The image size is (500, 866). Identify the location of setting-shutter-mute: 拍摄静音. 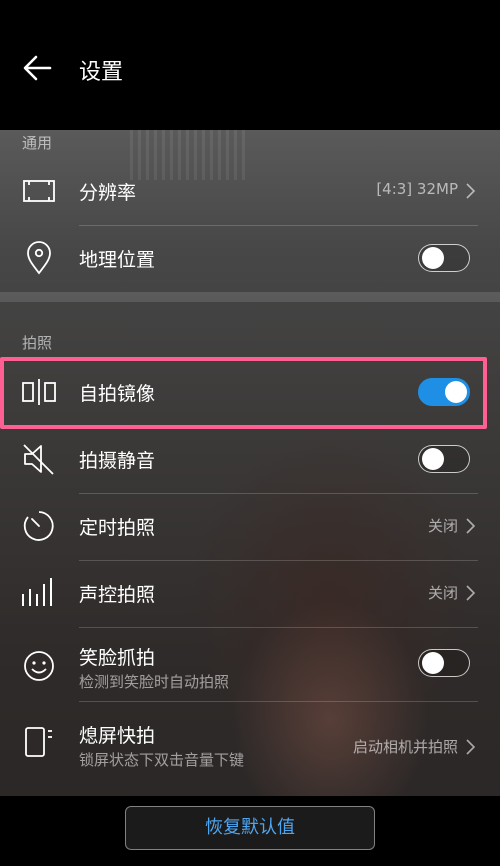
(250, 459).